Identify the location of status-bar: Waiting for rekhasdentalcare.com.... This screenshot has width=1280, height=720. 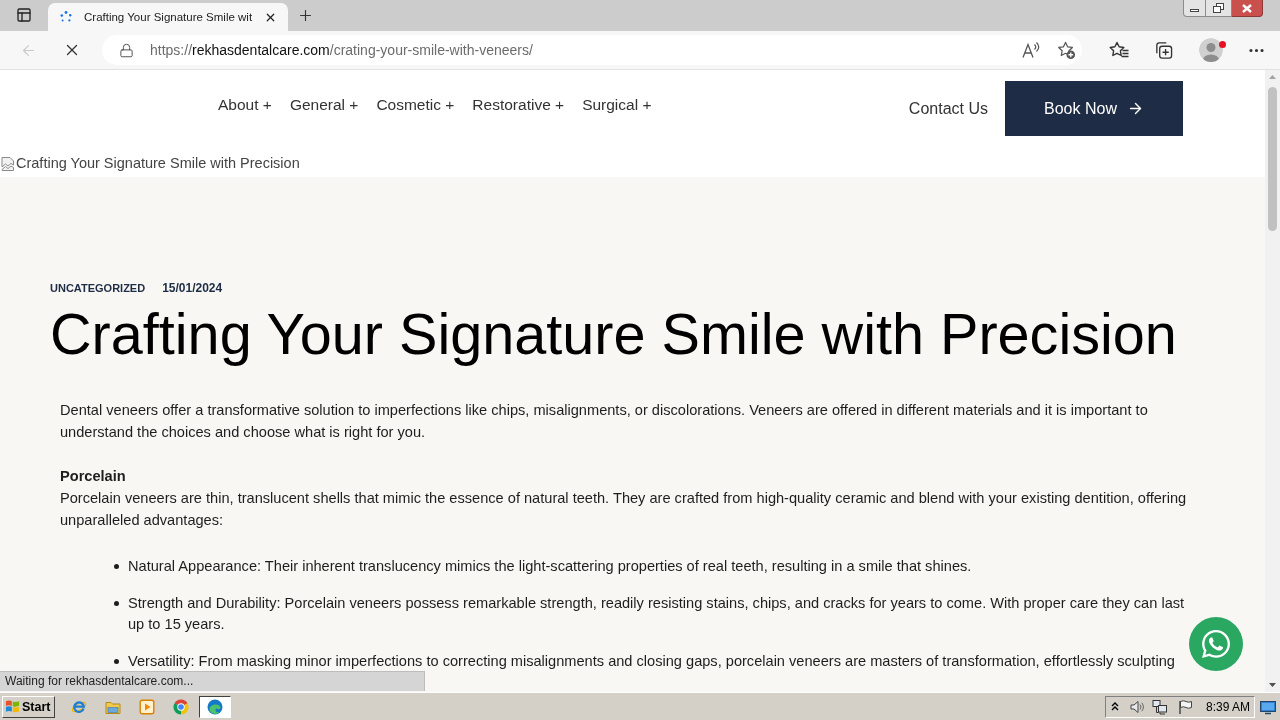
(212, 681).